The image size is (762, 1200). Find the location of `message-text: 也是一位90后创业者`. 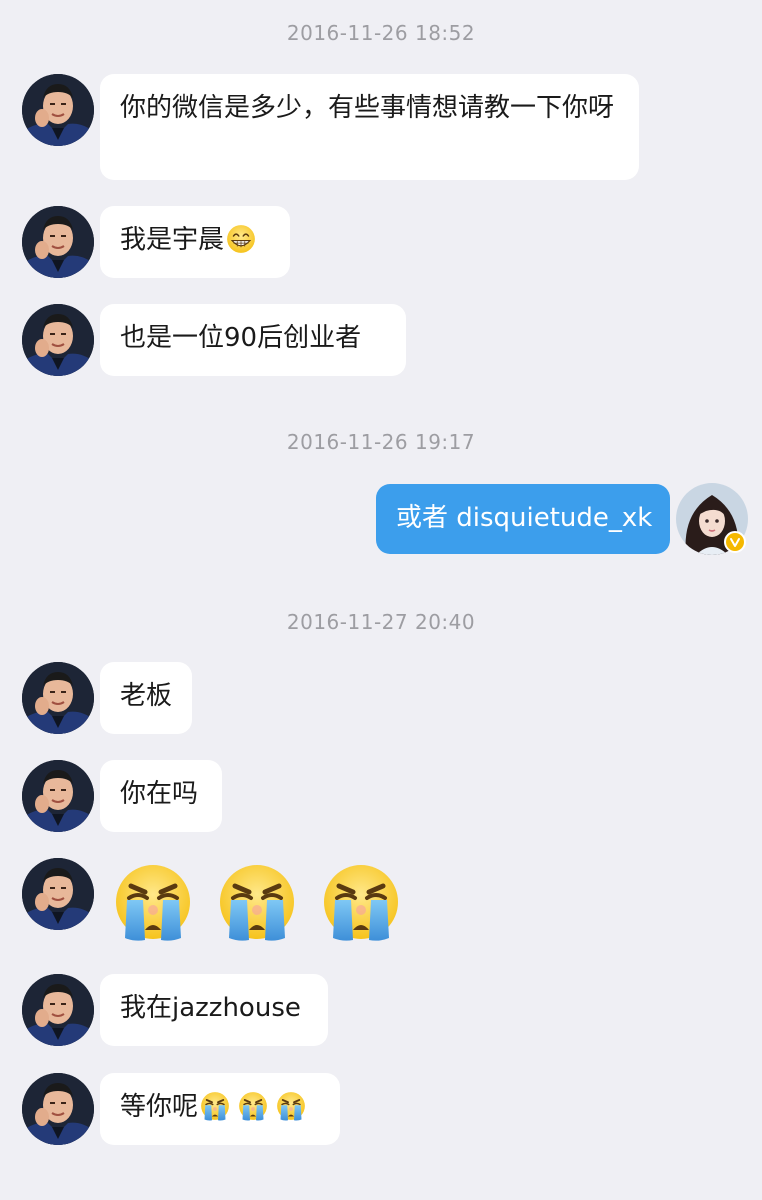

message-text: 也是一位90后创业者 is located at coordinates (241, 338).